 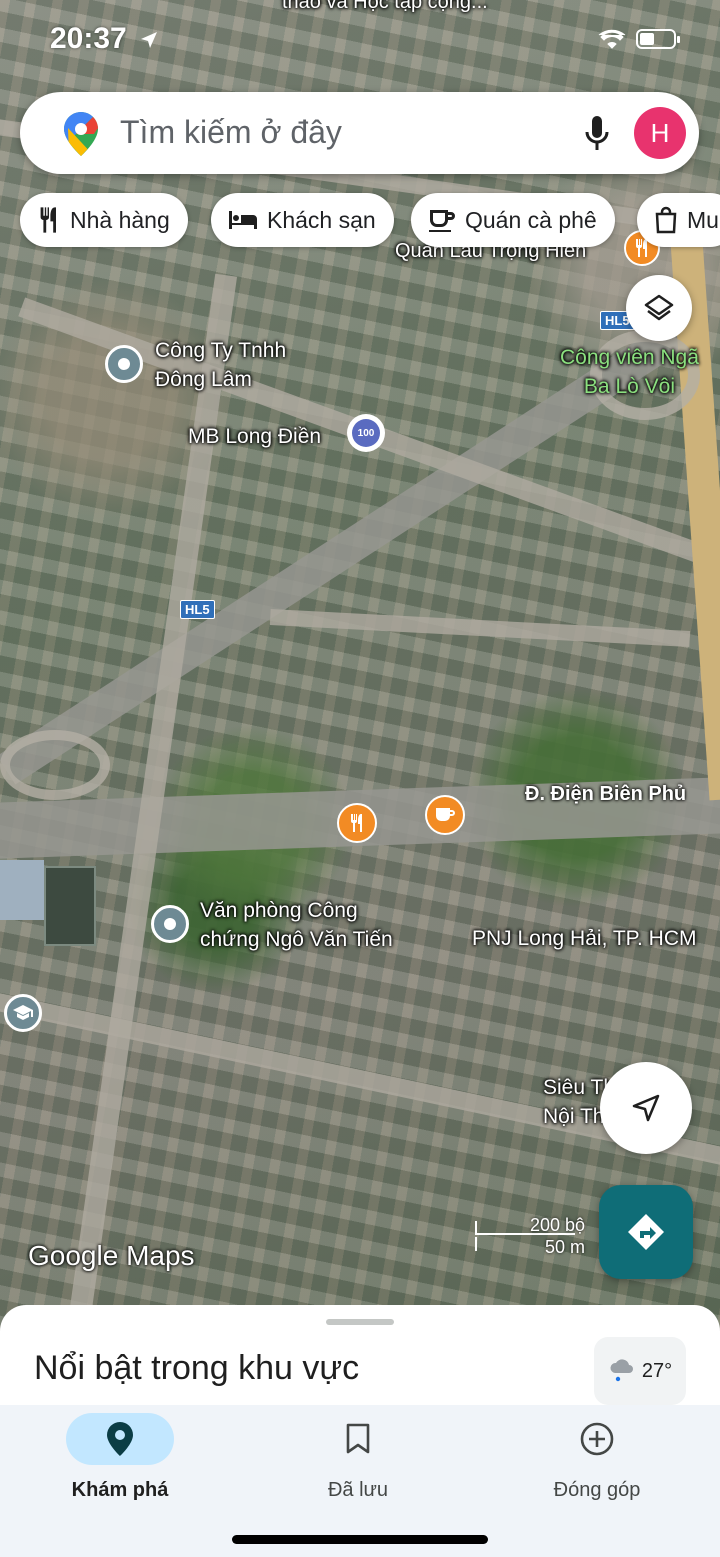 I want to click on directions-icon, so click(x=646, y=1232).